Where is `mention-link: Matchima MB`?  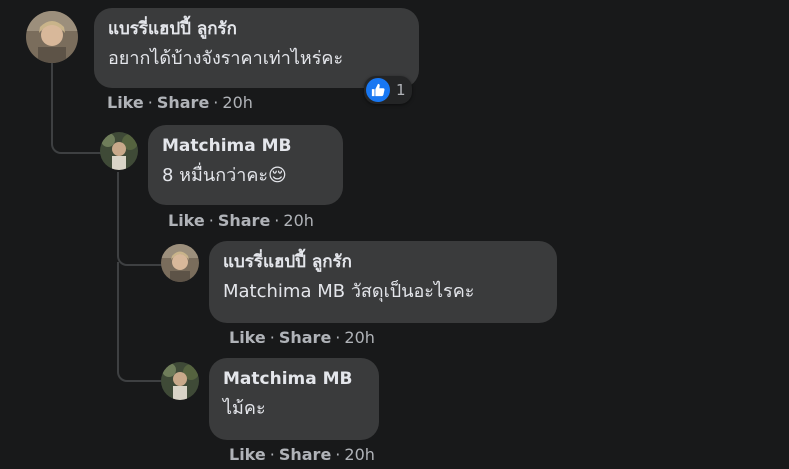 mention-link: Matchima MB is located at coordinates (284, 291).